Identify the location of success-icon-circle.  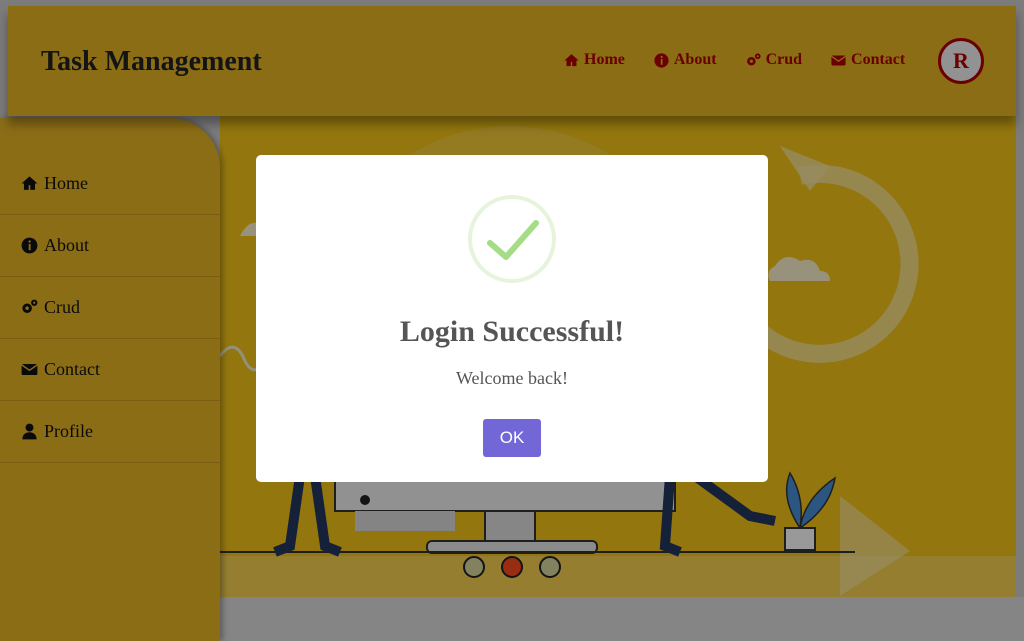
(512, 239).